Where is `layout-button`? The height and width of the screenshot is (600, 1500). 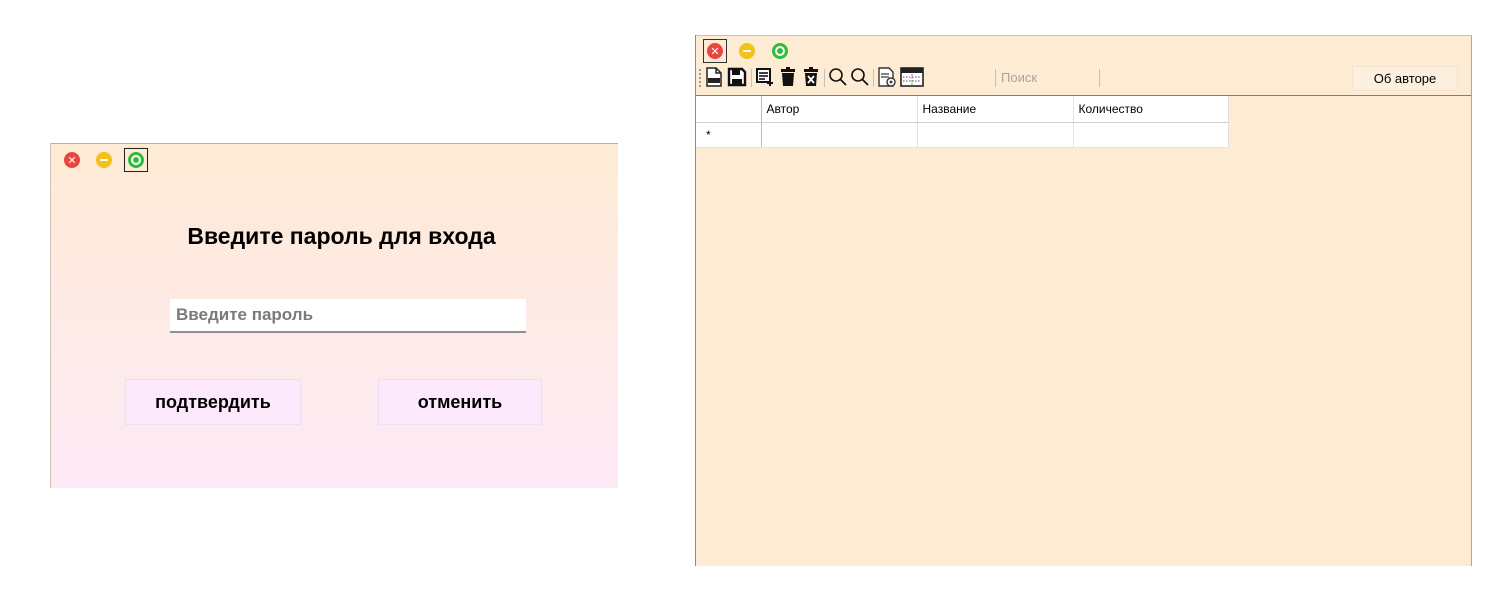
layout-button is located at coordinates (912, 77).